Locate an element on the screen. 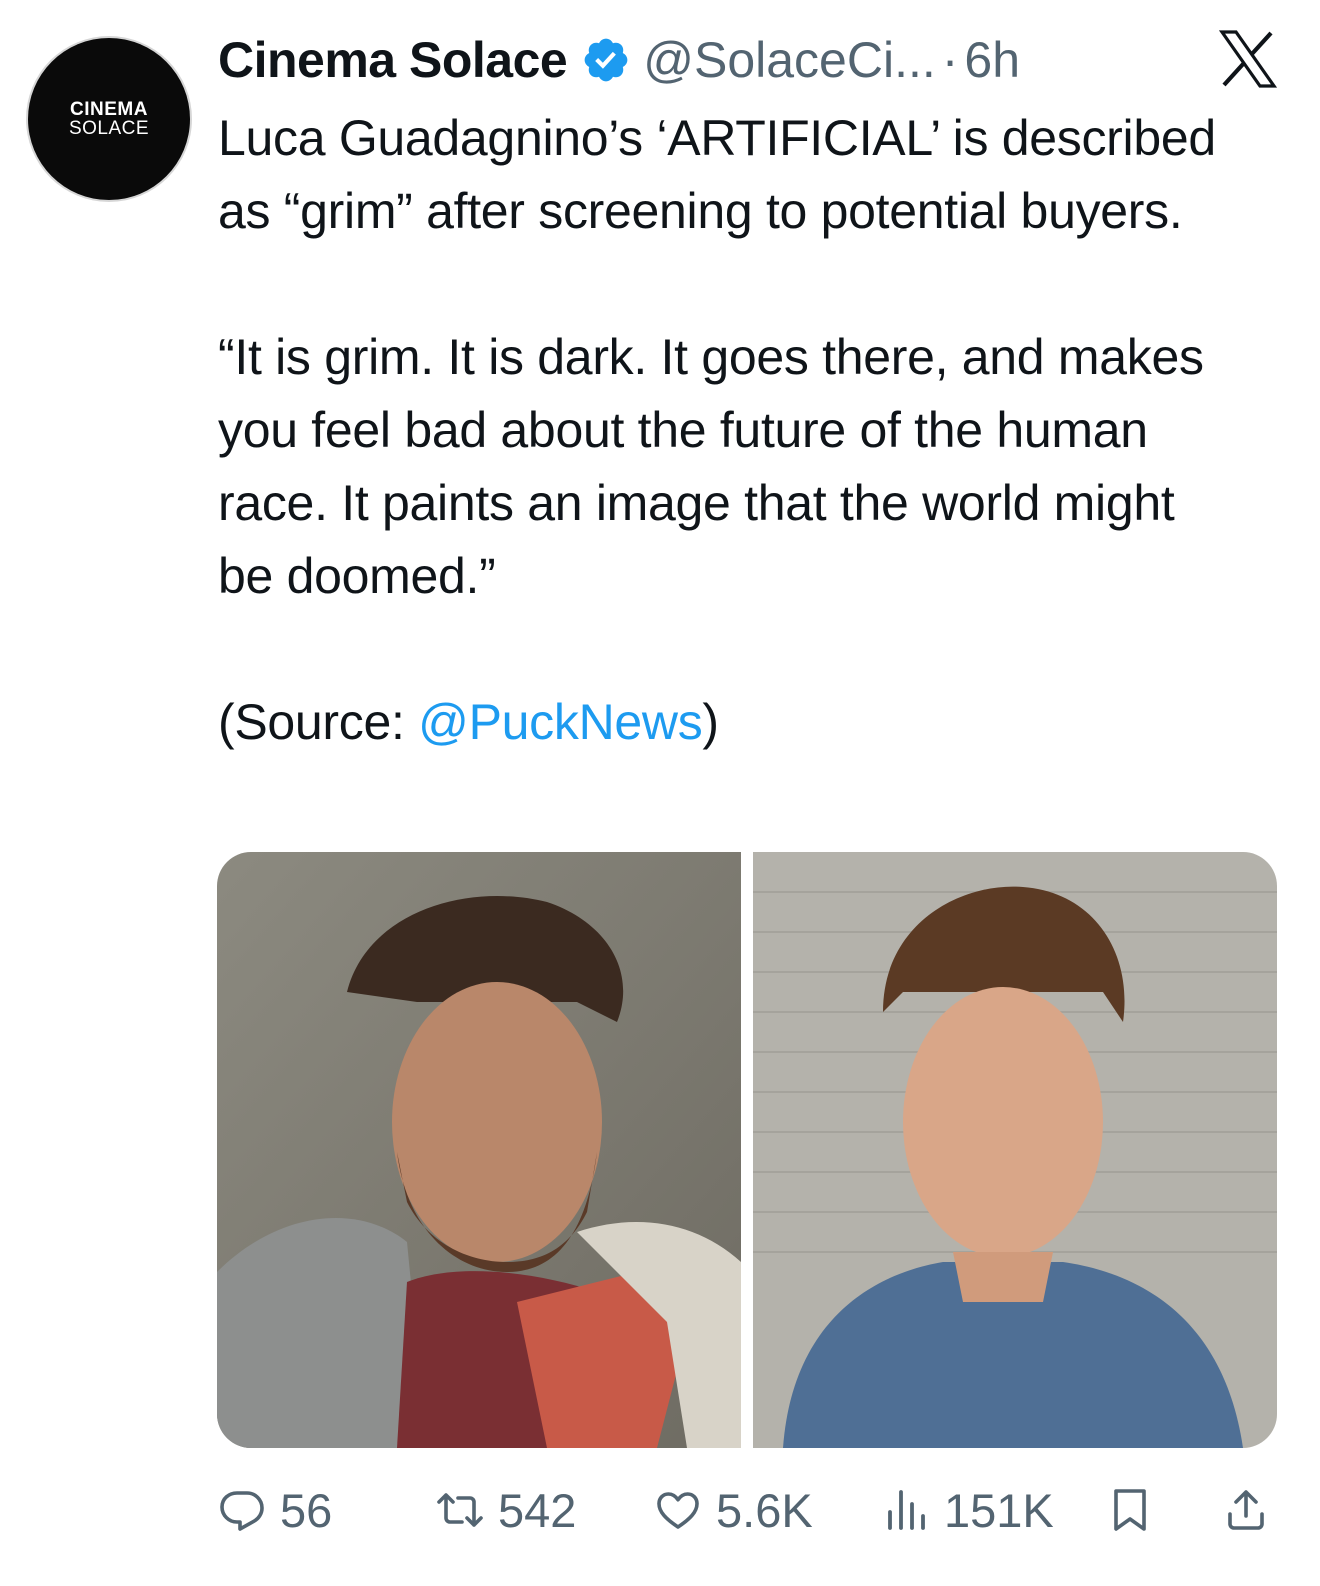 The image size is (1320, 1586). repost-count: 542 is located at coordinates (537, 1510).